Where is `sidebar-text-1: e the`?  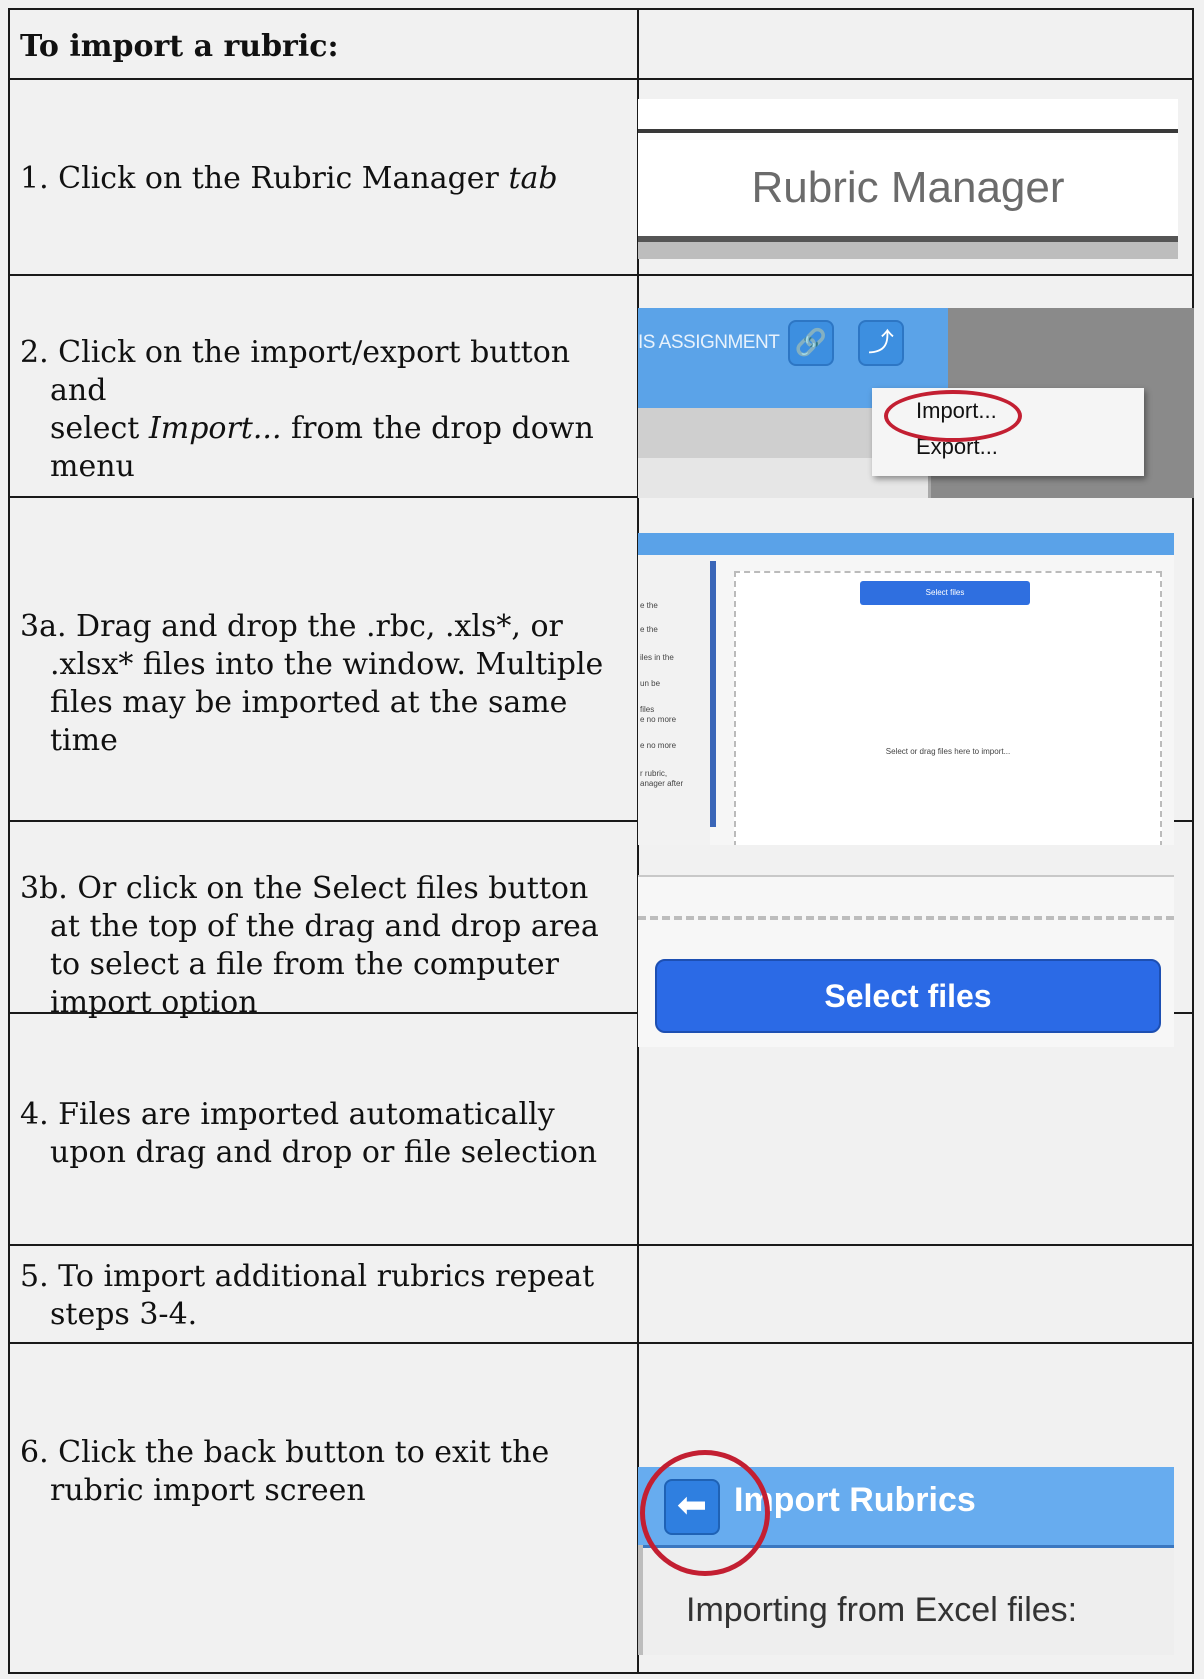
sidebar-text-1: e the is located at coordinates (649, 605).